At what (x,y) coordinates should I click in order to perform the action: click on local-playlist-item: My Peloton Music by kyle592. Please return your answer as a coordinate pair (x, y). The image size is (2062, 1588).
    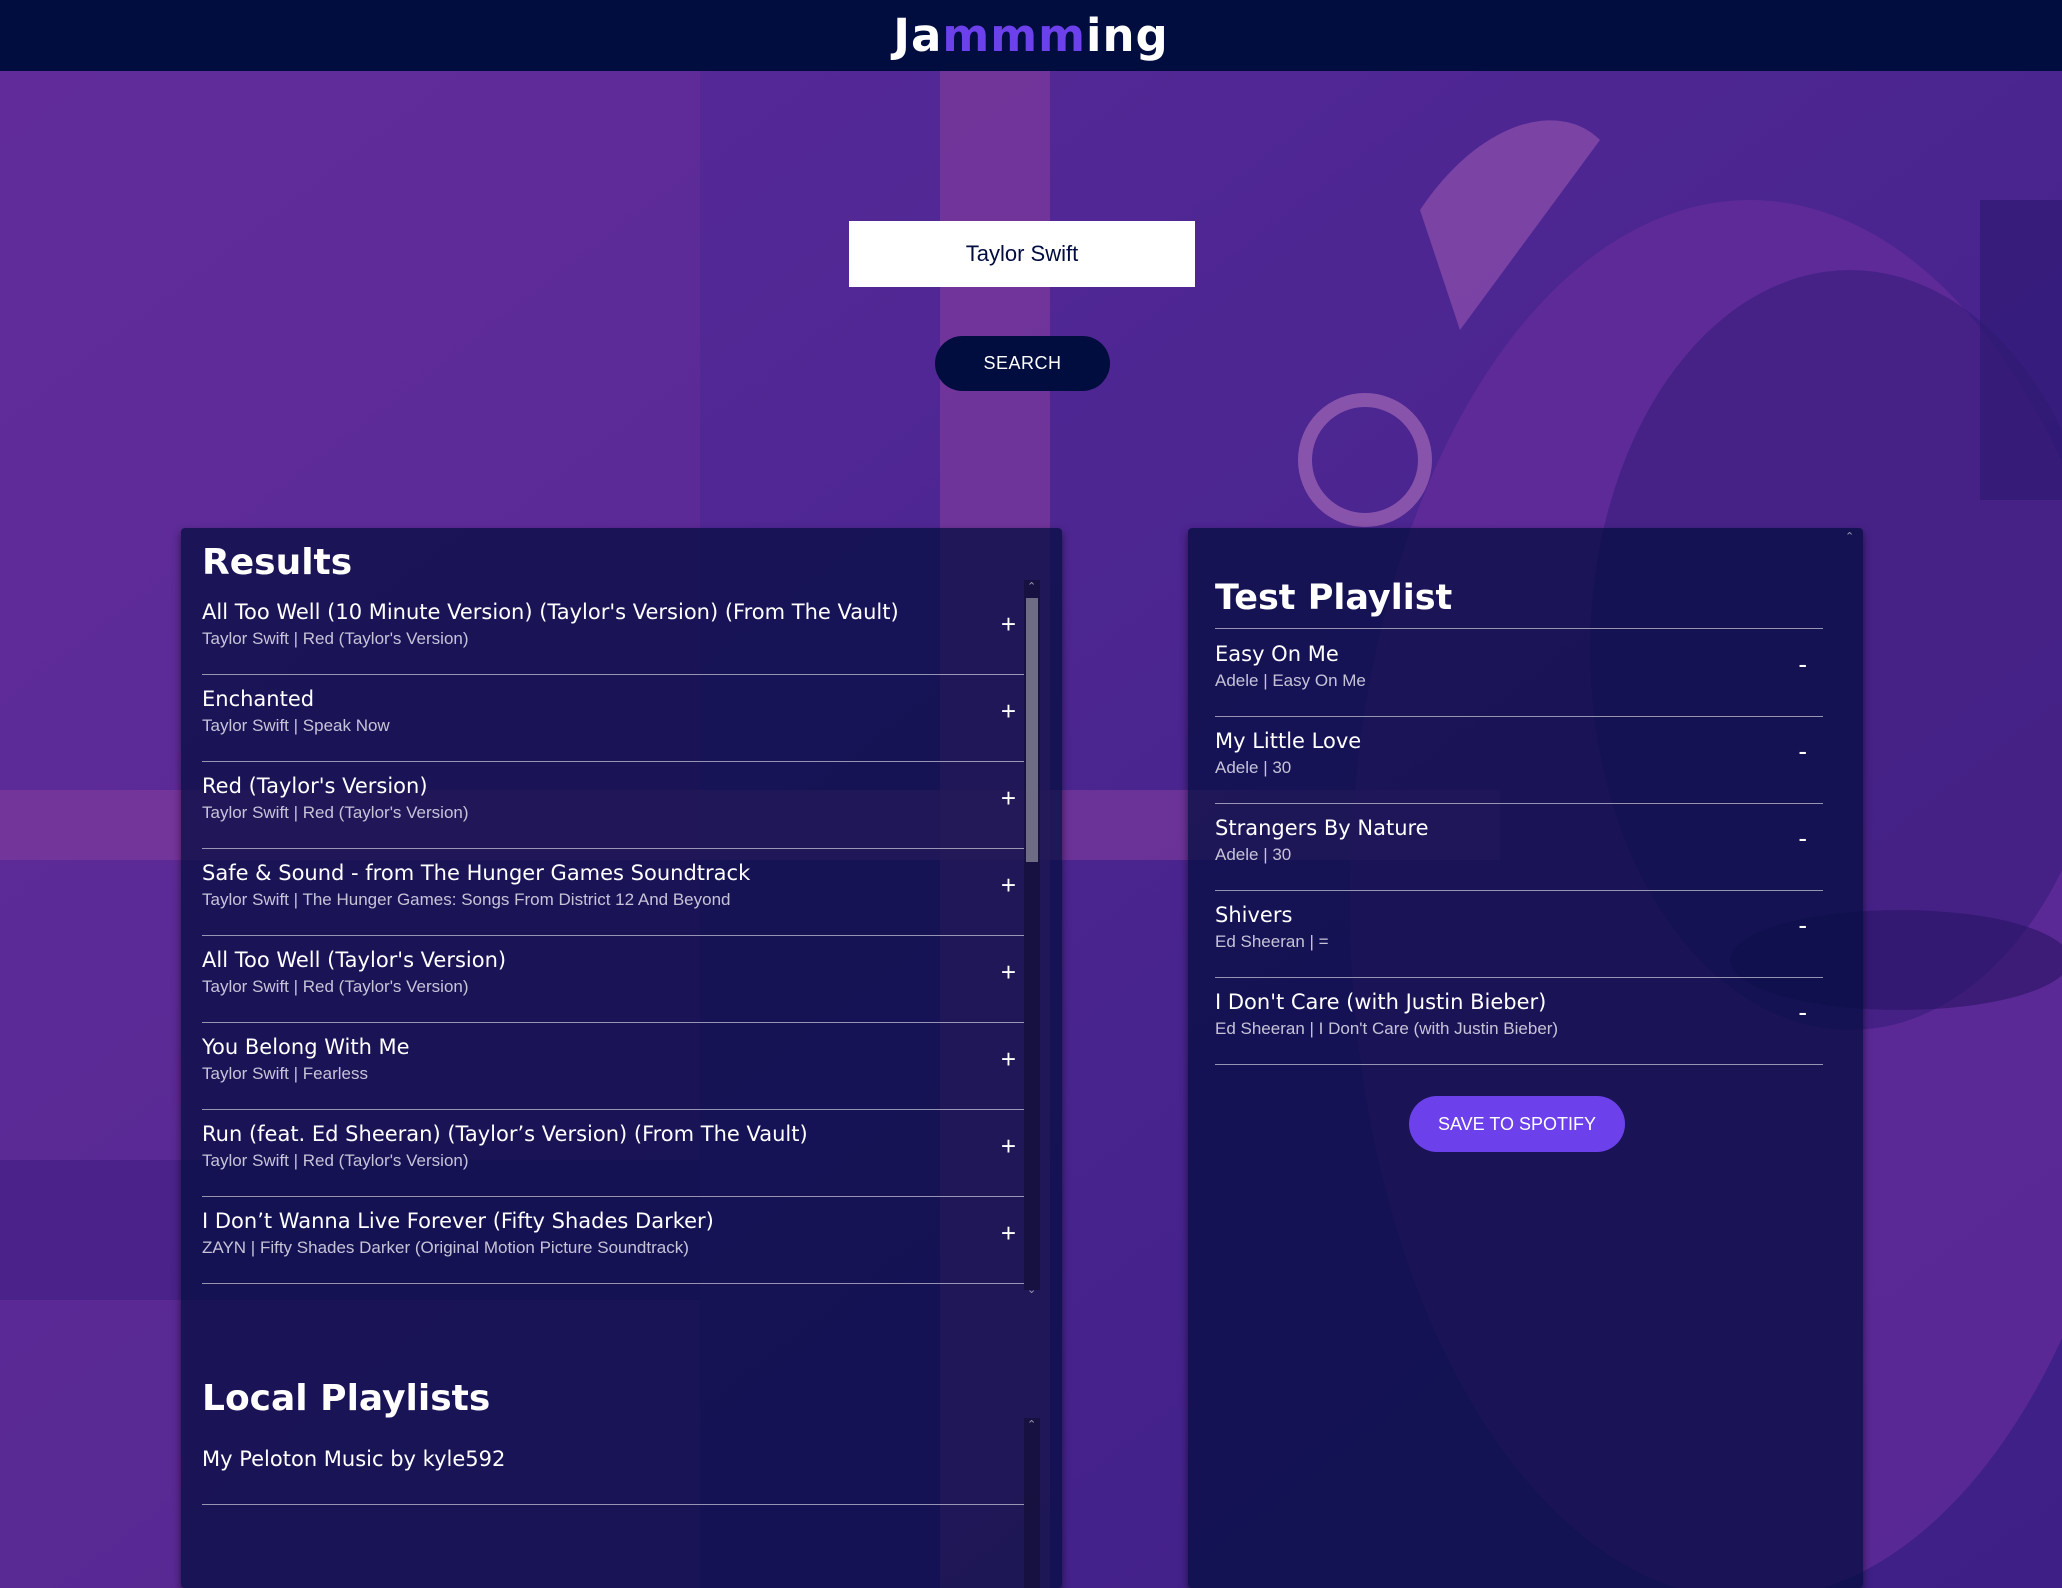
    Looking at the image, I should click on (613, 1468).